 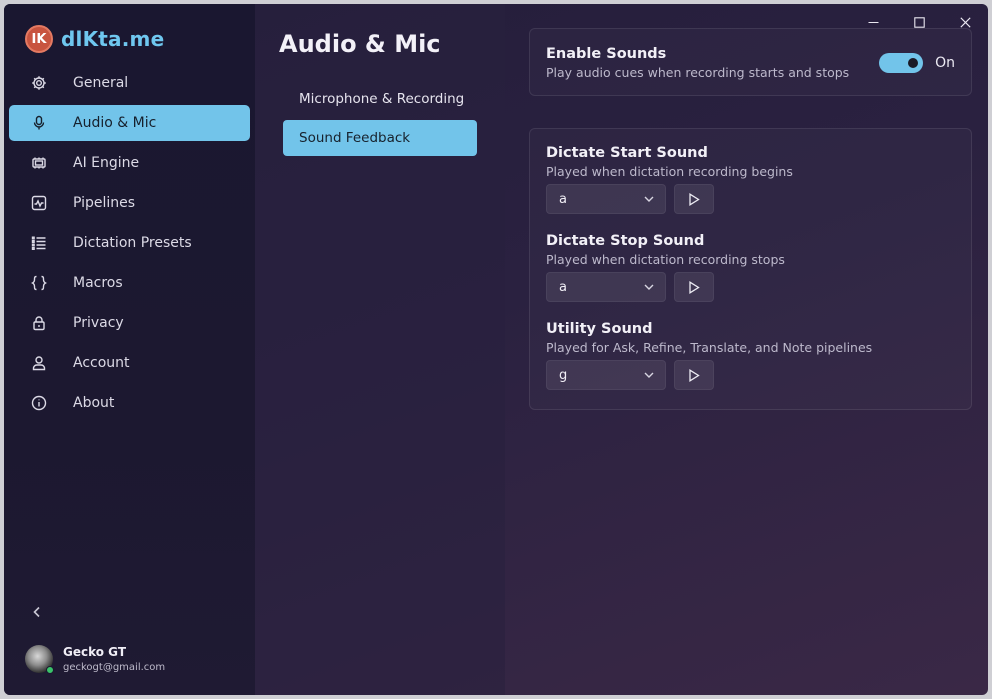 What do you see at coordinates (39, 123) in the screenshot?
I see `microphone-icon` at bounding box center [39, 123].